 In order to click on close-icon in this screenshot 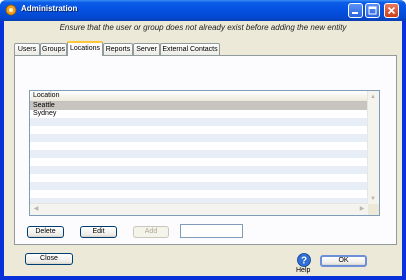, I will do `click(391, 10)`.